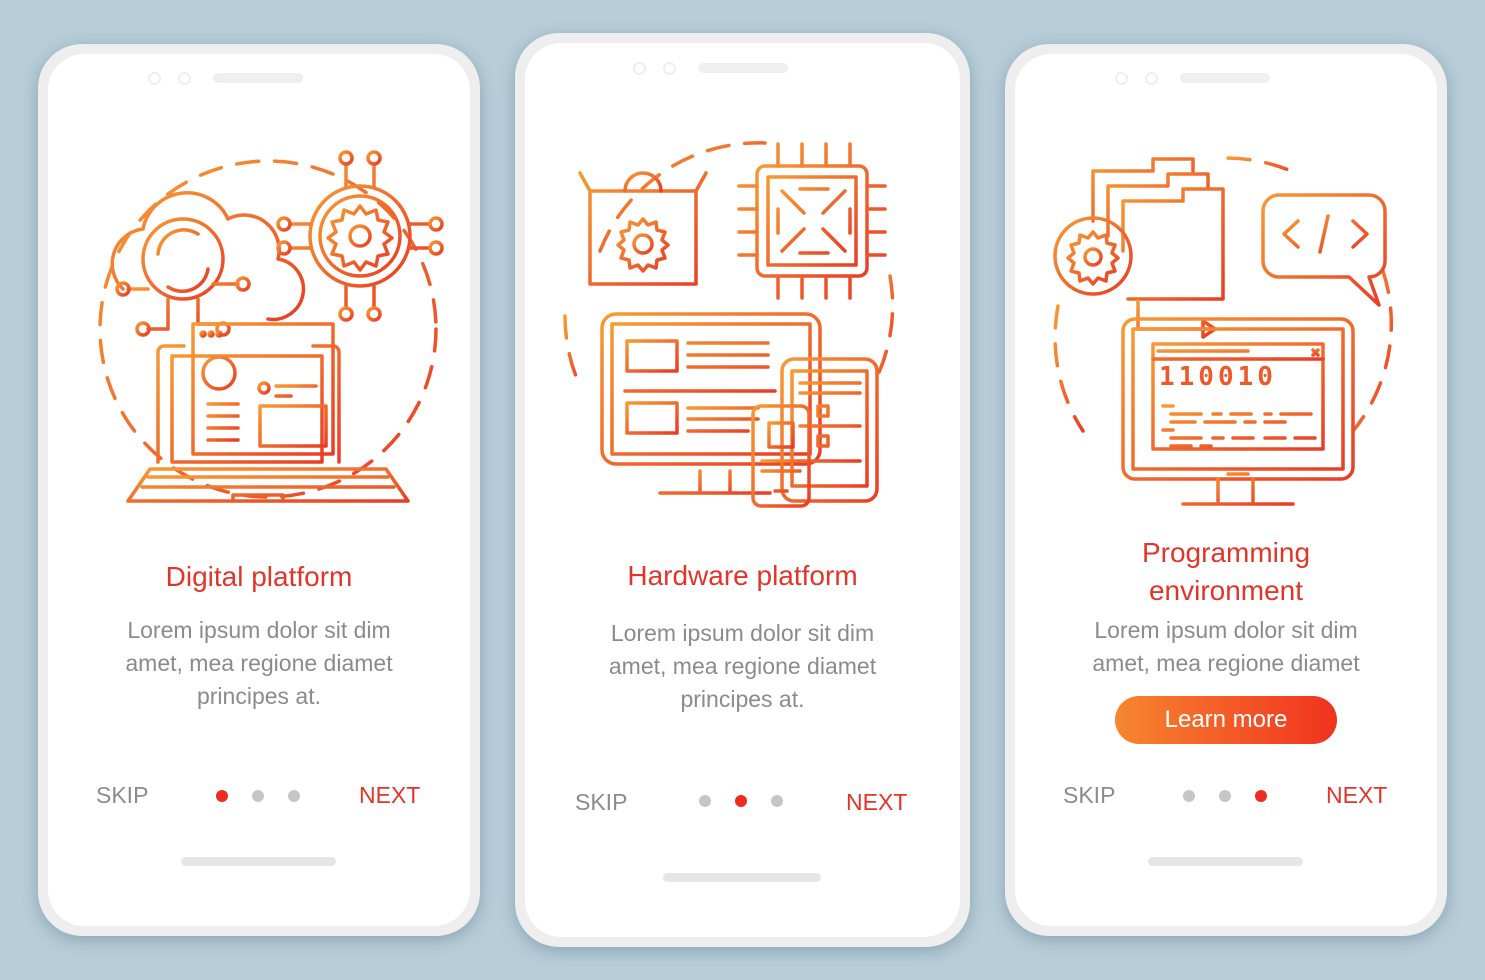  I want to click on title-line: environment, so click(1226, 590).